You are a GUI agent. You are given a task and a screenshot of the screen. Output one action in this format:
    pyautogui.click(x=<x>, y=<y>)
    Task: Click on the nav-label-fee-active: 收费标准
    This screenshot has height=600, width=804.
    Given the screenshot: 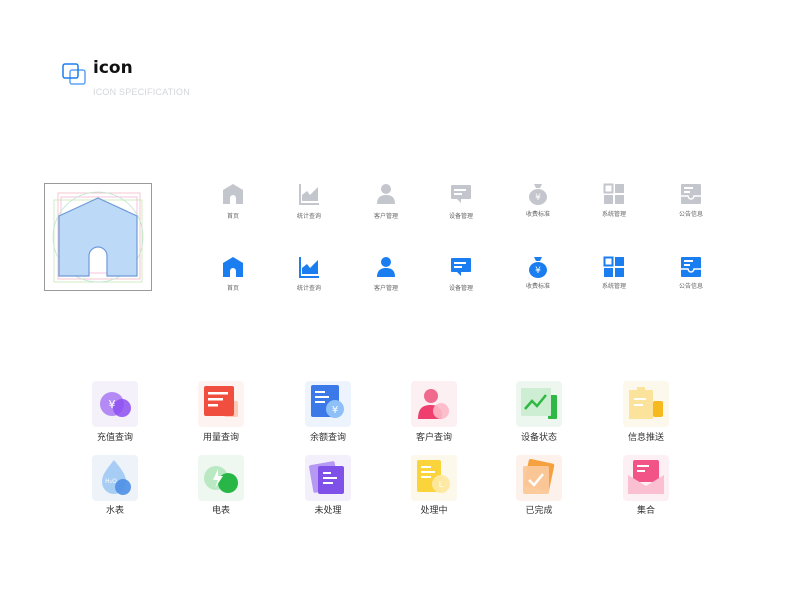 What is the action you would take?
    pyautogui.click(x=537, y=287)
    